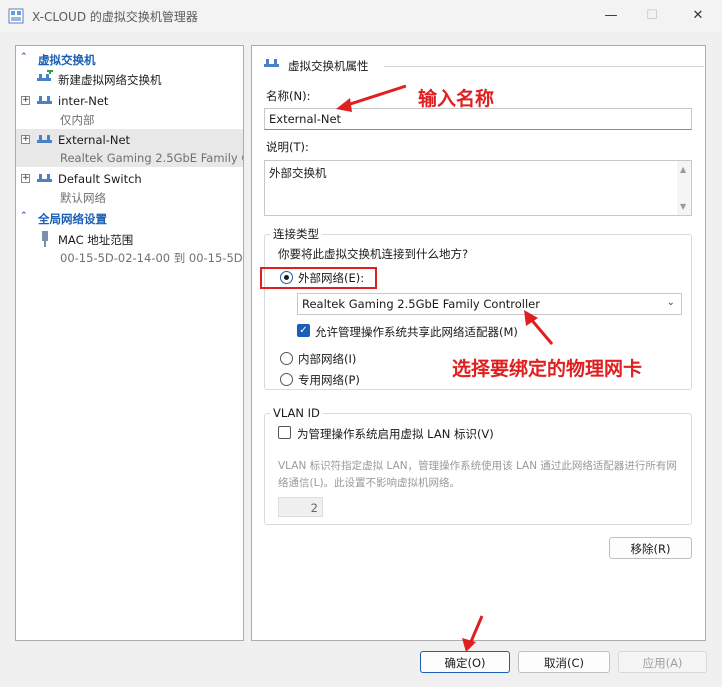 This screenshot has height=687, width=722. I want to click on notes-input: 外部交换机 ▲ ▼, so click(478, 188).